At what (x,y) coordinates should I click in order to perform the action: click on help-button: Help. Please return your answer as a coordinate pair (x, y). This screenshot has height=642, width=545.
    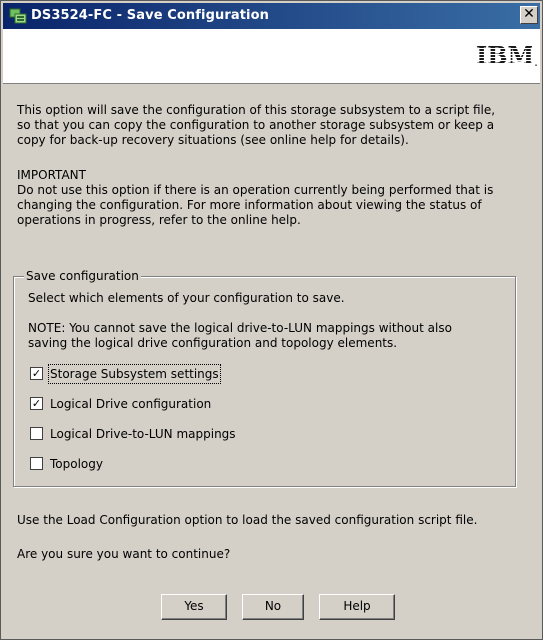
    Looking at the image, I should click on (357, 607).